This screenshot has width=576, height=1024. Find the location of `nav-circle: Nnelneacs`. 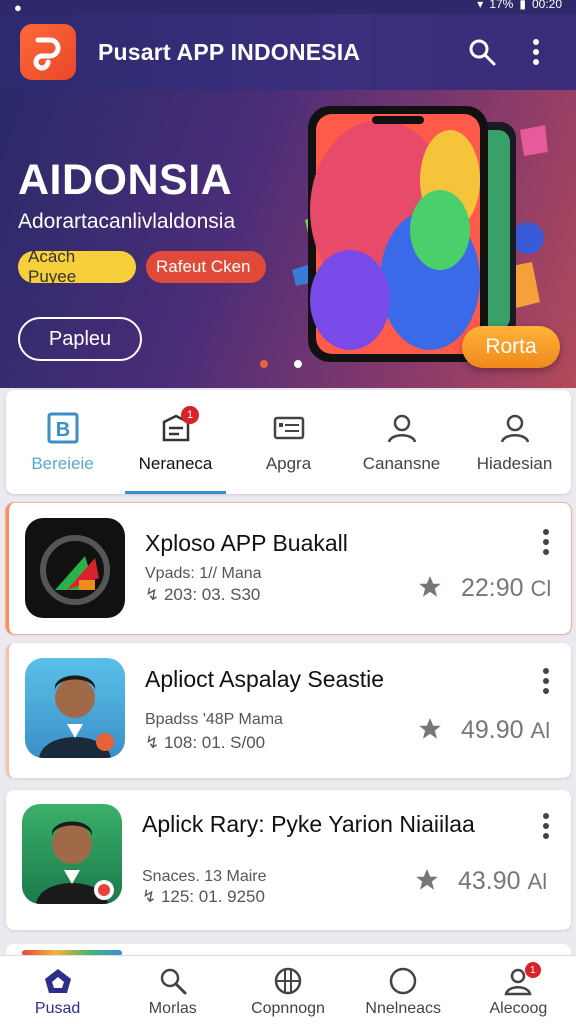

nav-circle: Nnelneacs is located at coordinates (403, 990).